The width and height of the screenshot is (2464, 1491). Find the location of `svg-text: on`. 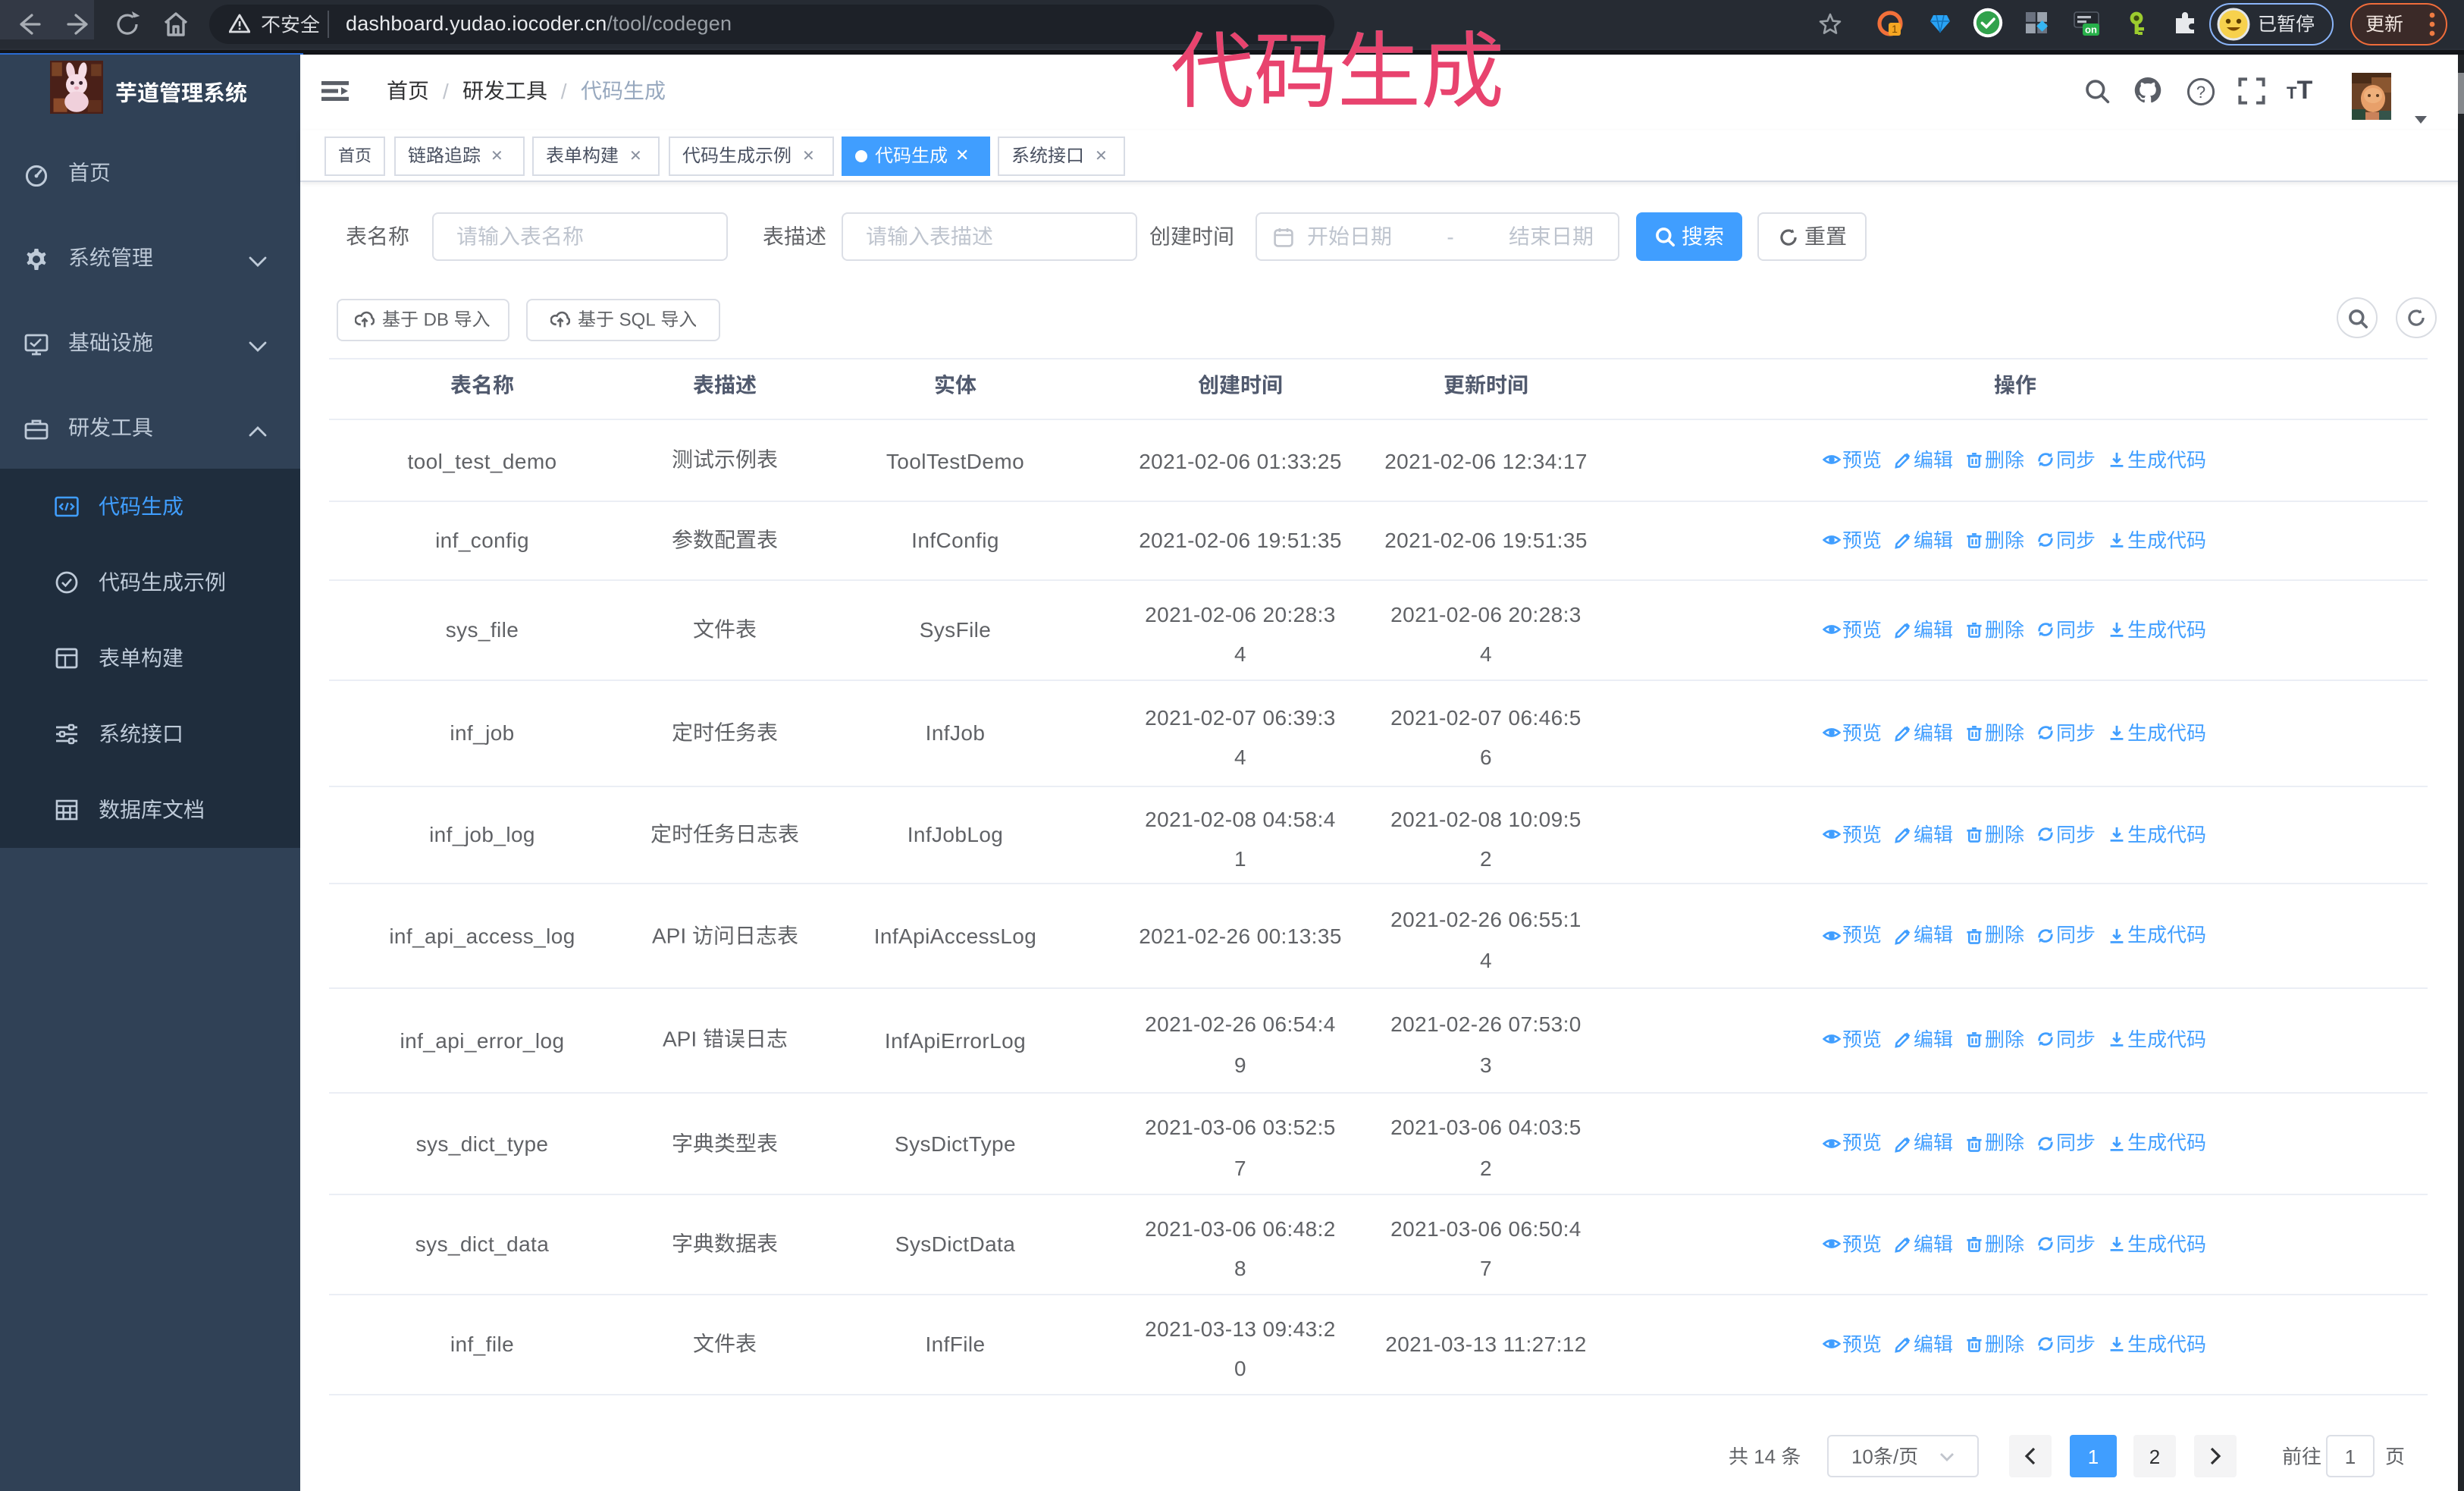

svg-text: on is located at coordinates (2091, 30).